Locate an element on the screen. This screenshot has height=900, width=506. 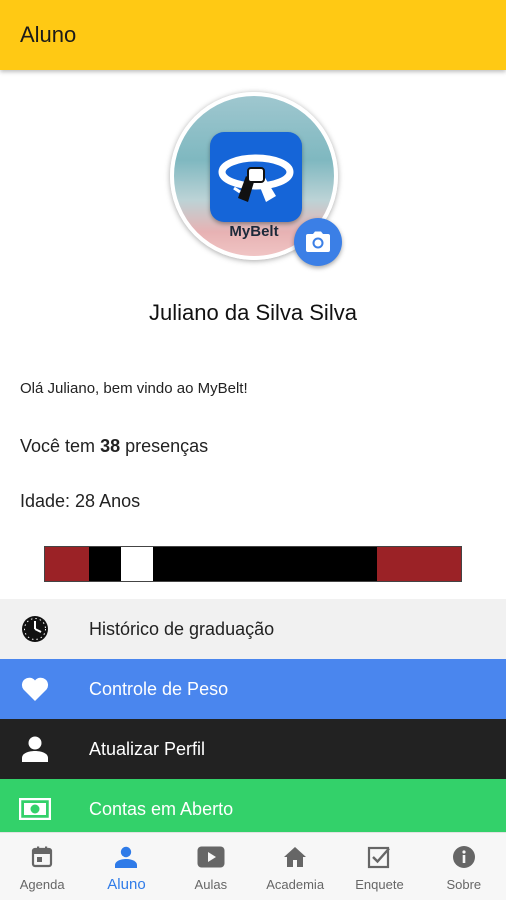
nav-agenda: Agenda is located at coordinates (42, 866).